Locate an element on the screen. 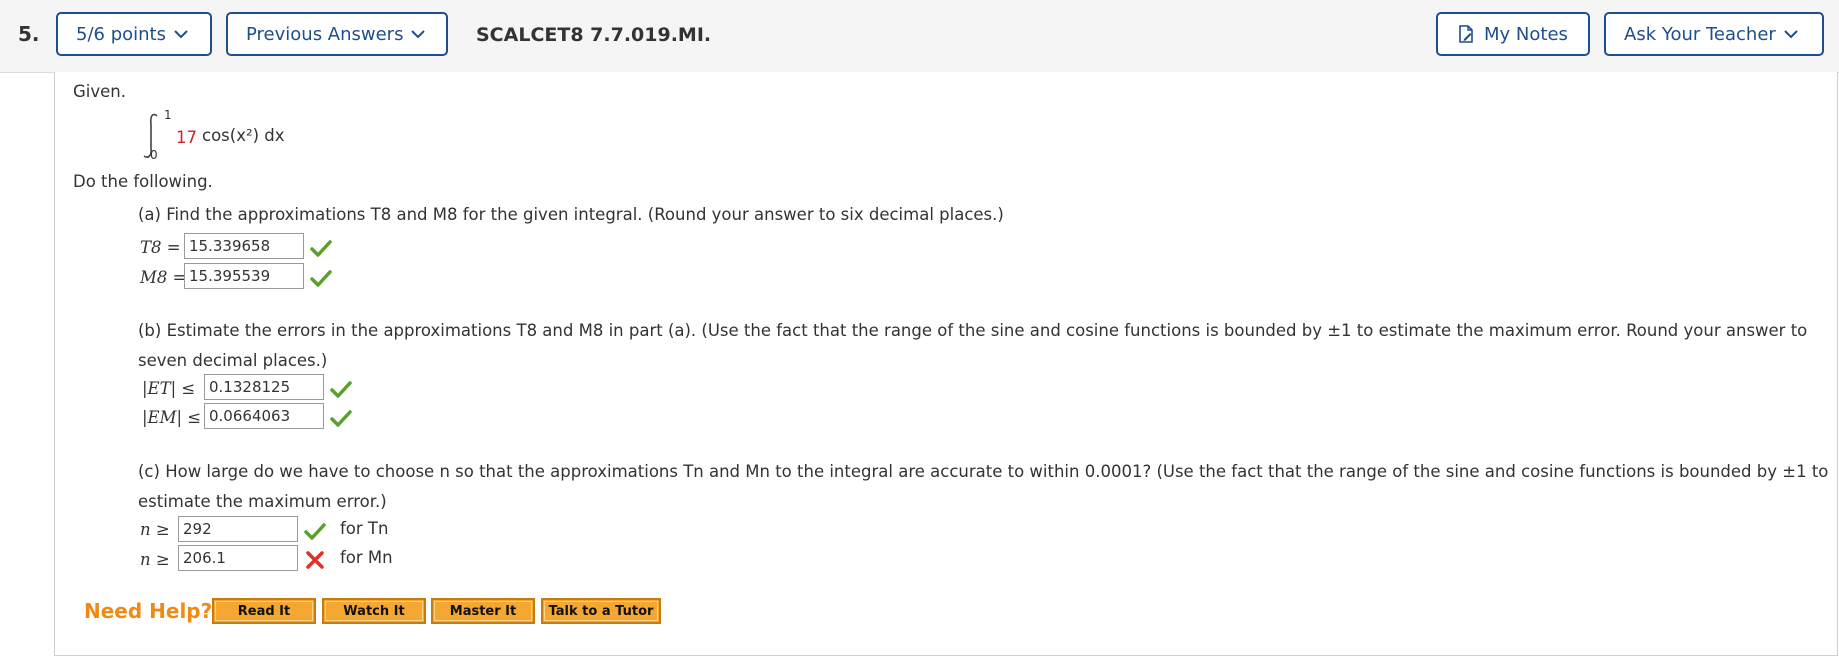  n-tn-suffix: for Tn is located at coordinates (364, 528).